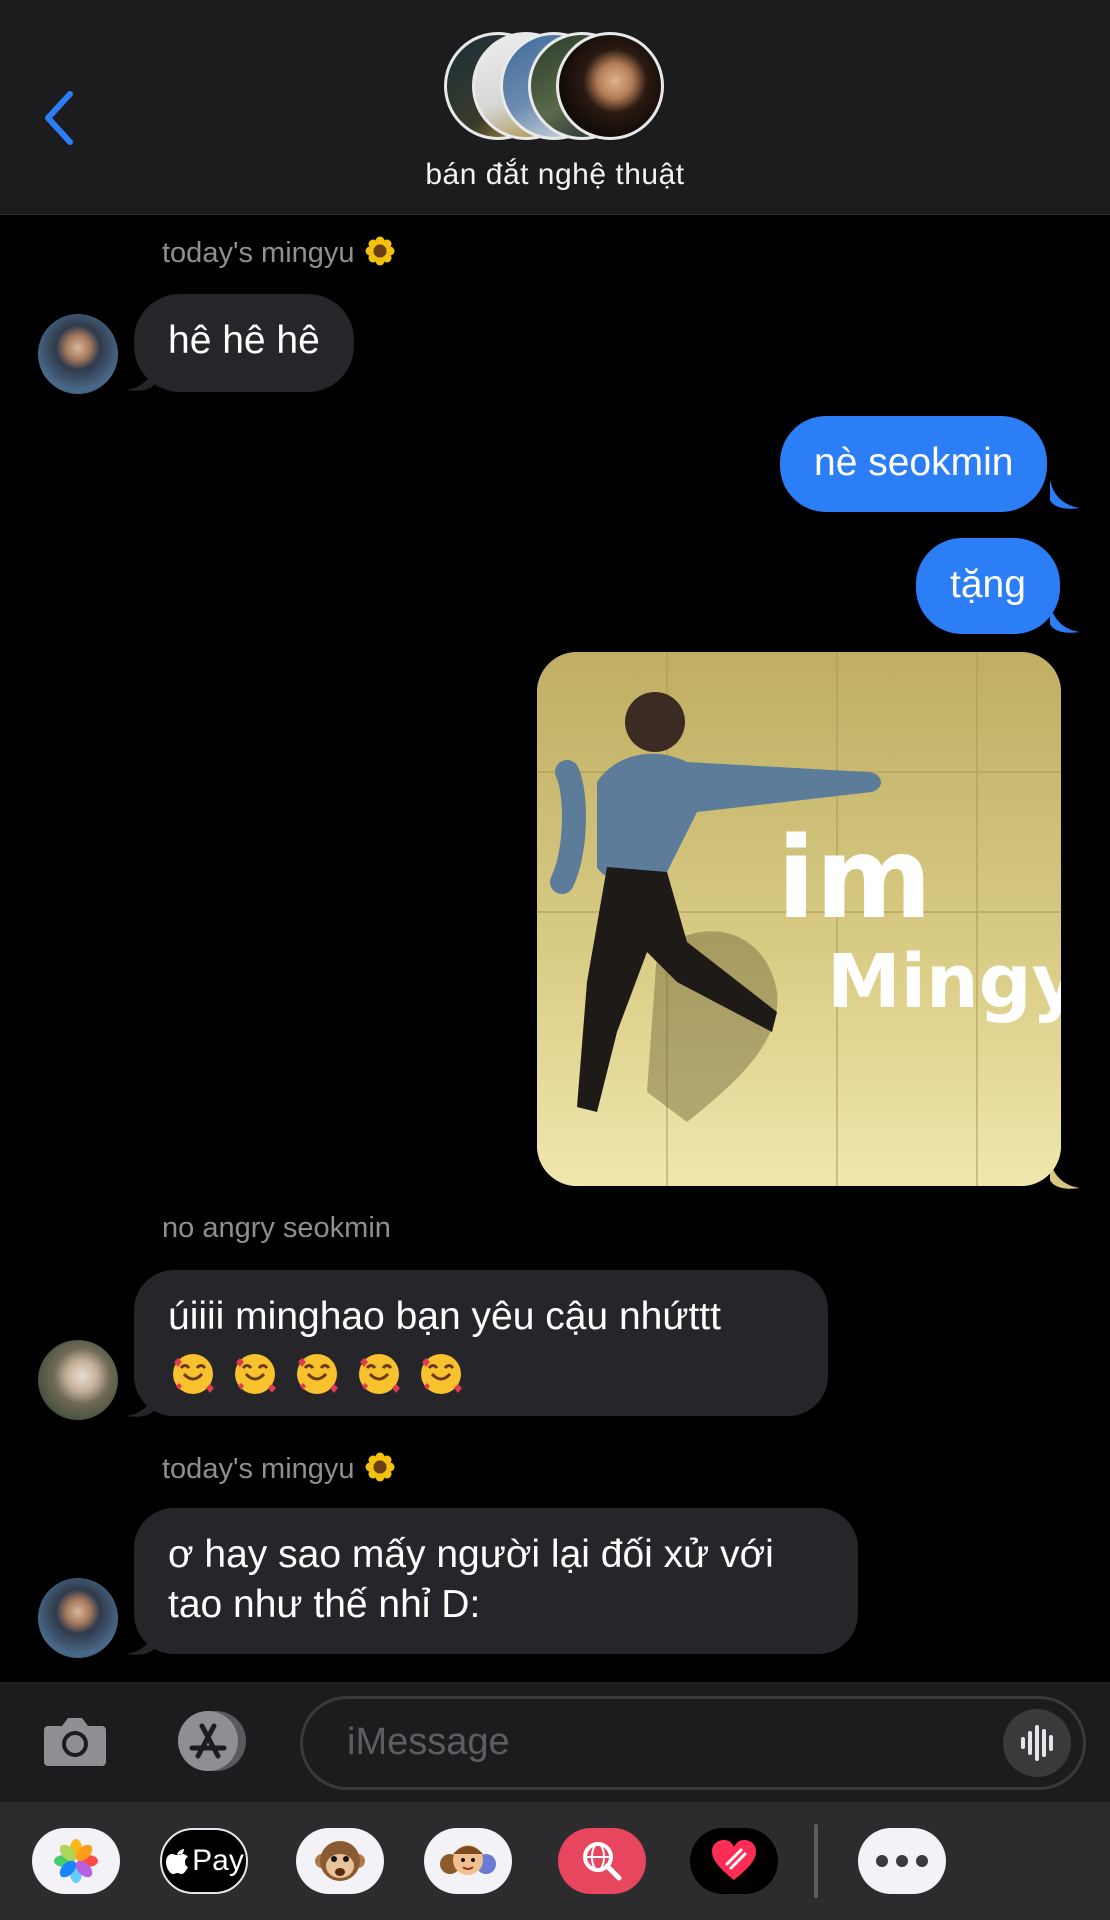 This screenshot has height=1920, width=1110. What do you see at coordinates (854, 879) in the screenshot?
I see `image-caption-im: im` at bounding box center [854, 879].